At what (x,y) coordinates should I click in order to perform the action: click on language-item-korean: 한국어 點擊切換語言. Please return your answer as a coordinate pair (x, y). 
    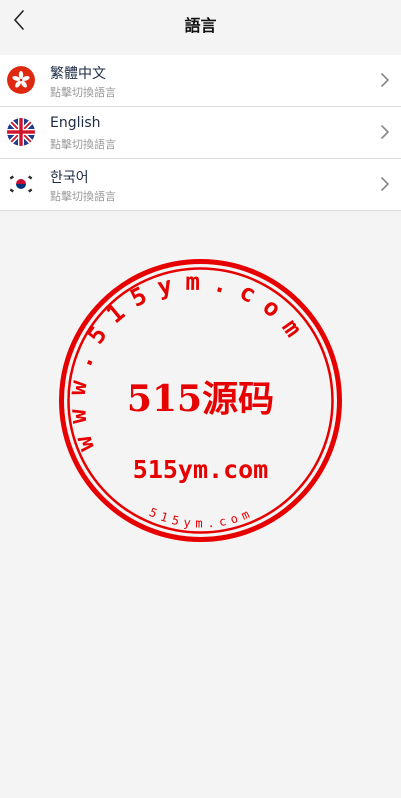
    Looking at the image, I should click on (200, 185).